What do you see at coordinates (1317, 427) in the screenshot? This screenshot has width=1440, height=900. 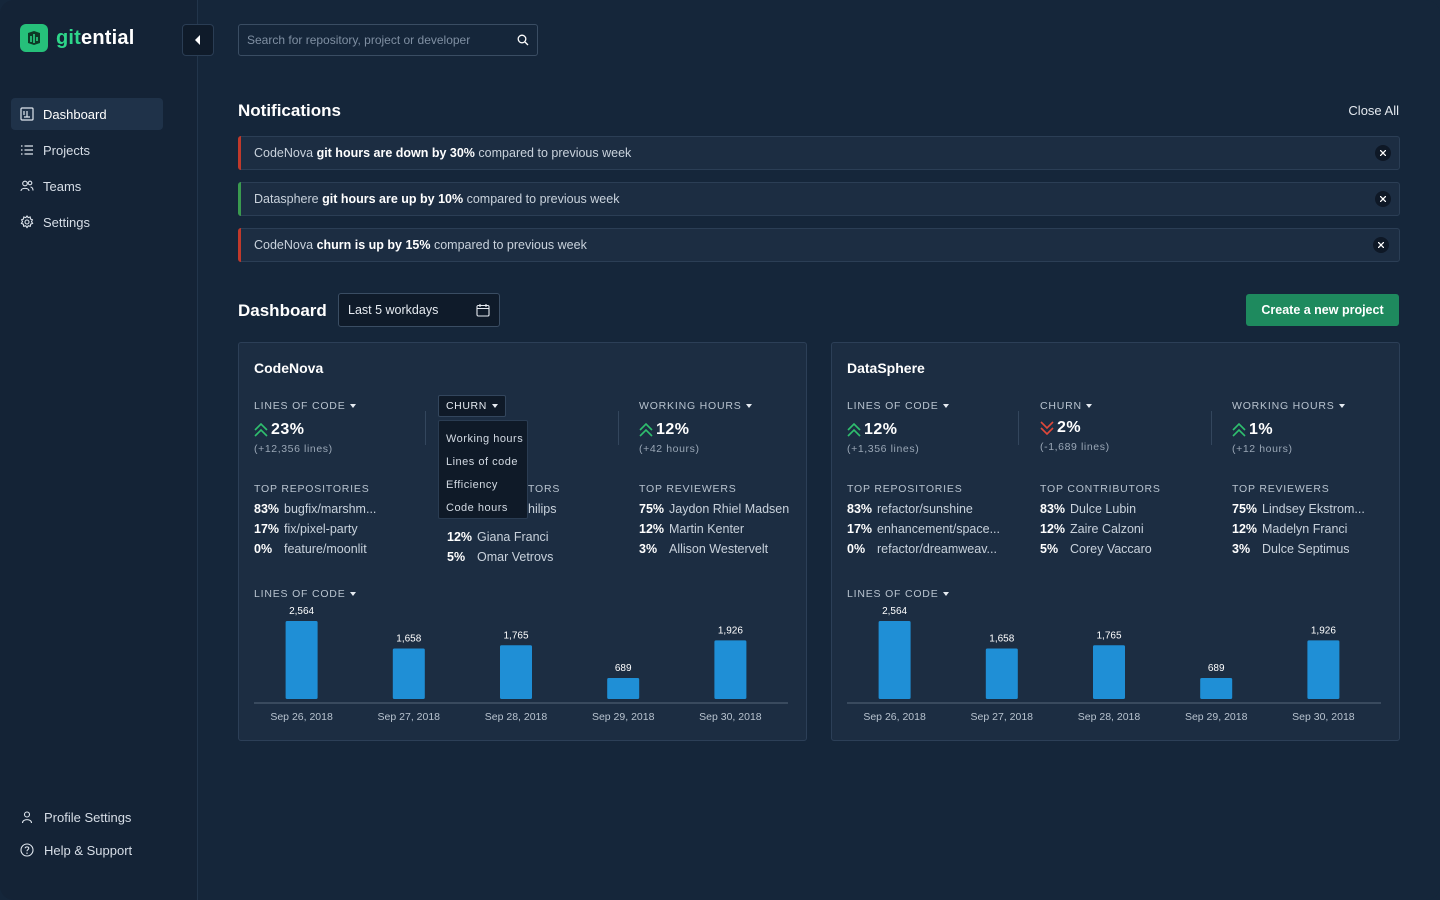 I see `metric-working-hours: WORKING HOURS 1% (+12 hours)` at bounding box center [1317, 427].